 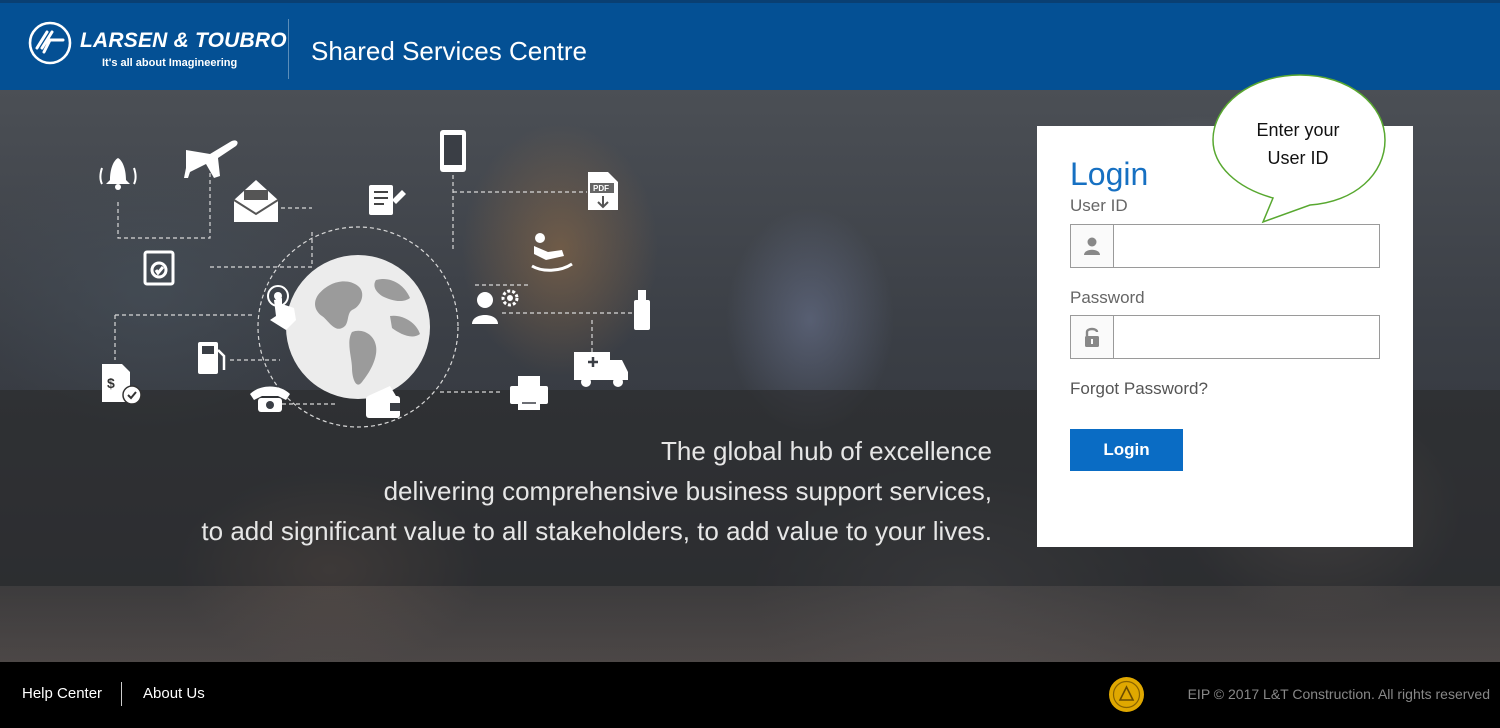 What do you see at coordinates (1246, 337) in the screenshot?
I see `password-input` at bounding box center [1246, 337].